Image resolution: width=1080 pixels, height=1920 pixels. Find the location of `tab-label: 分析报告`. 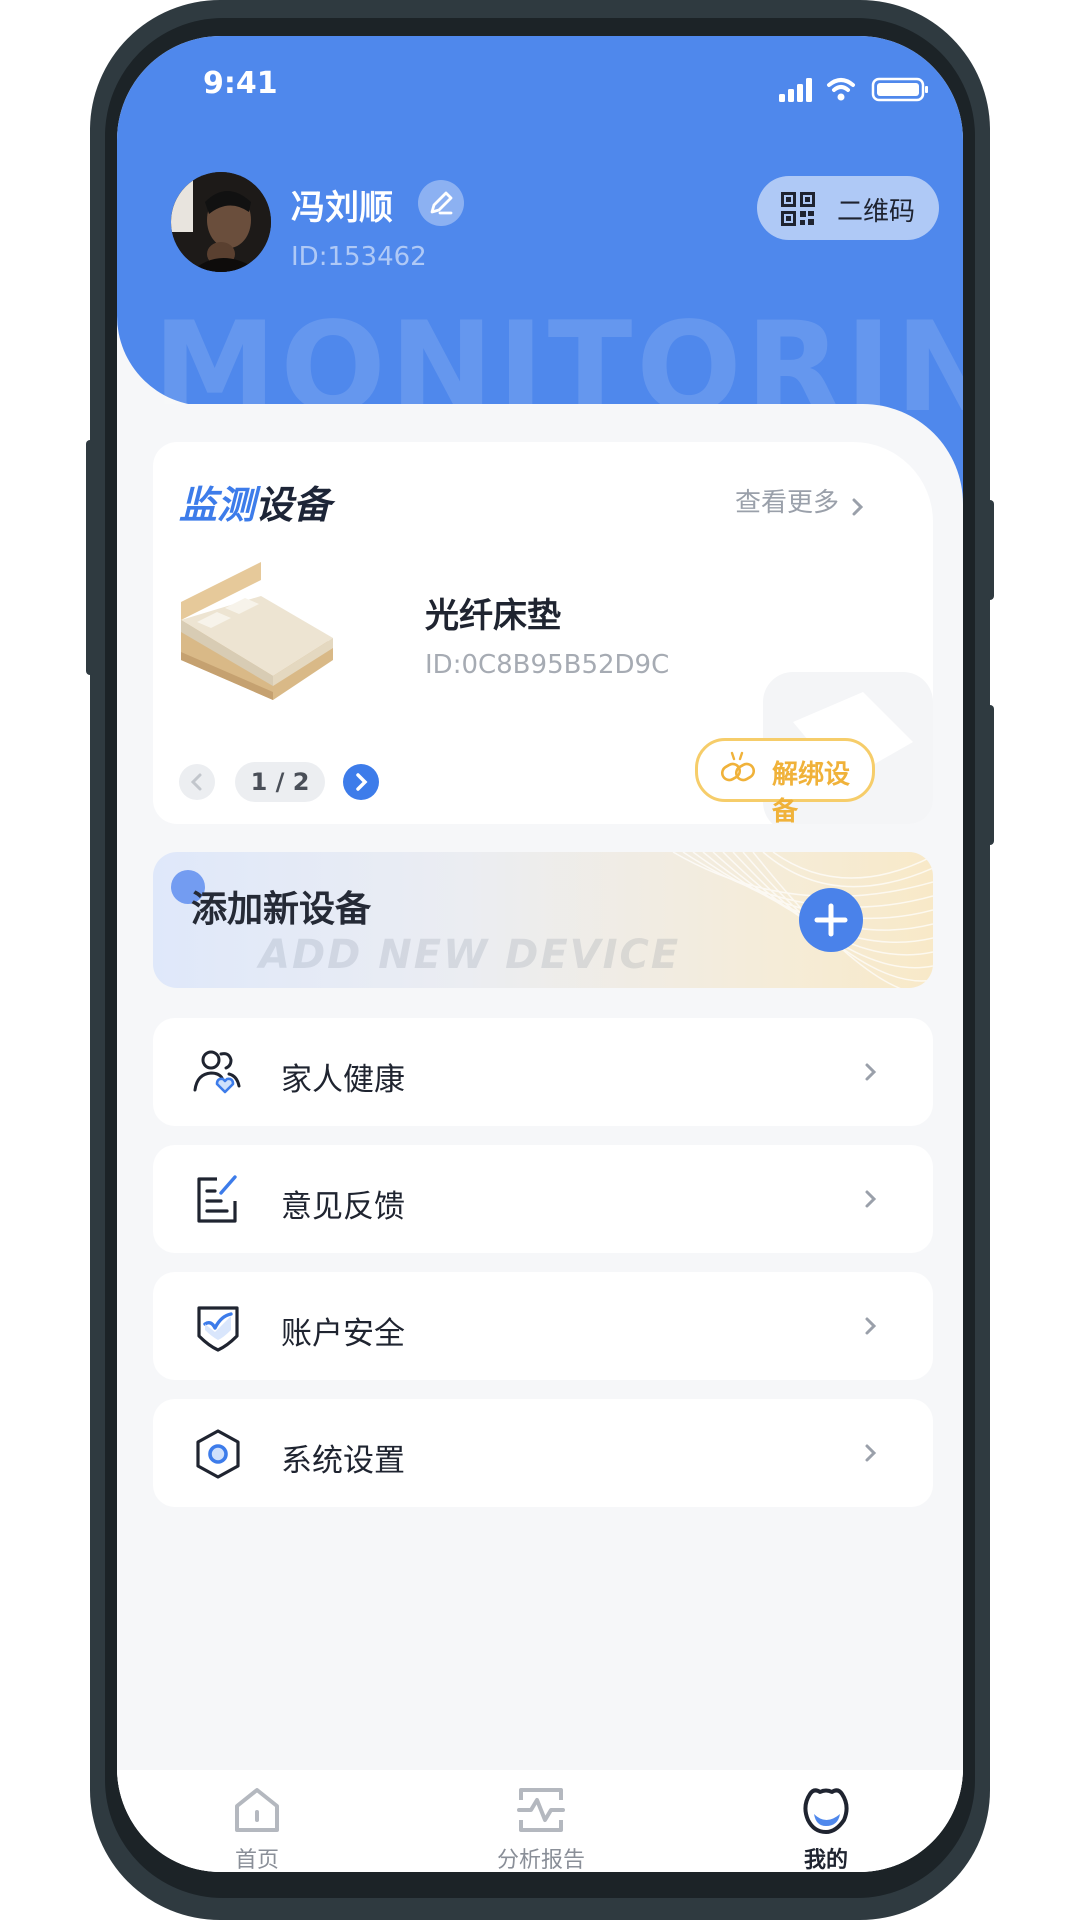

tab-label: 分析报告 is located at coordinates (540, 1860).